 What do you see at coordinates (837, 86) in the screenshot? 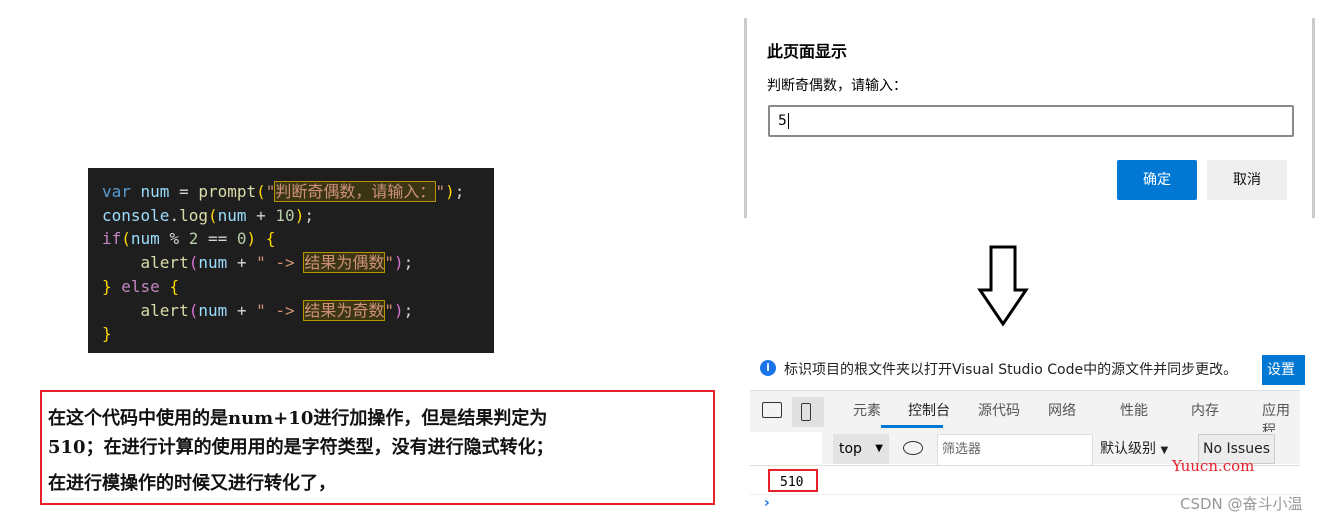
I see `dialog-message: 判断奇偶数，请输入：` at bounding box center [837, 86].